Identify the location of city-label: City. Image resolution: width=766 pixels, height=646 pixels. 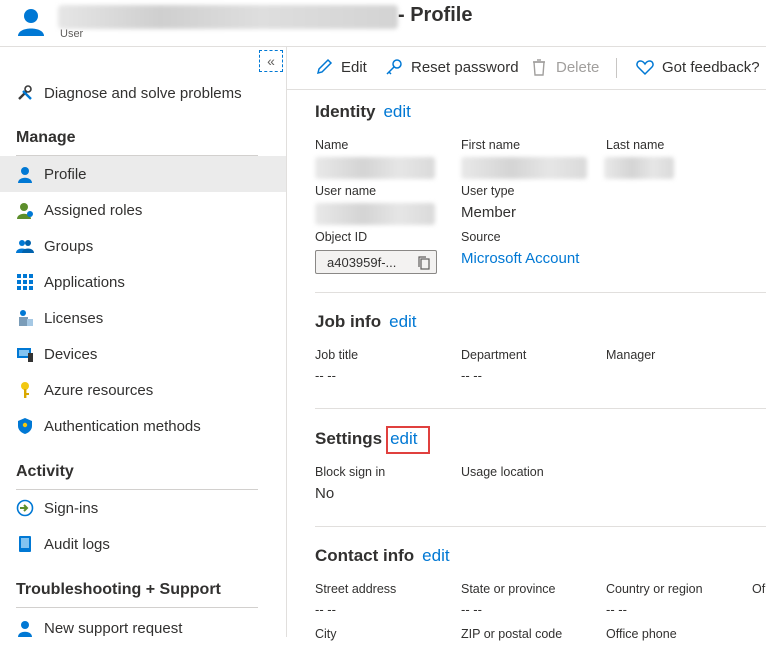
(326, 634).